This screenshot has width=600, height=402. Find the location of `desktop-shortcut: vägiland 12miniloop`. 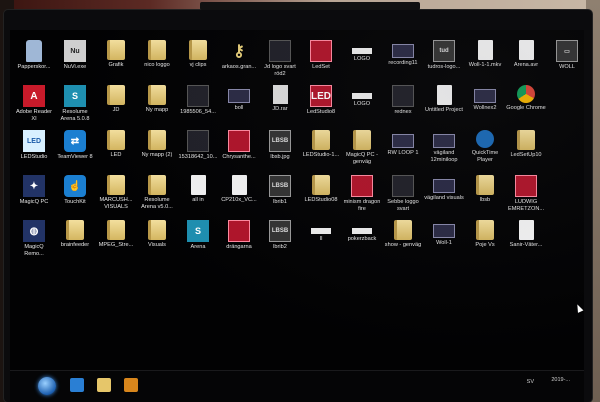

desktop-shortcut: vägiland 12miniloop is located at coordinates (444, 150).